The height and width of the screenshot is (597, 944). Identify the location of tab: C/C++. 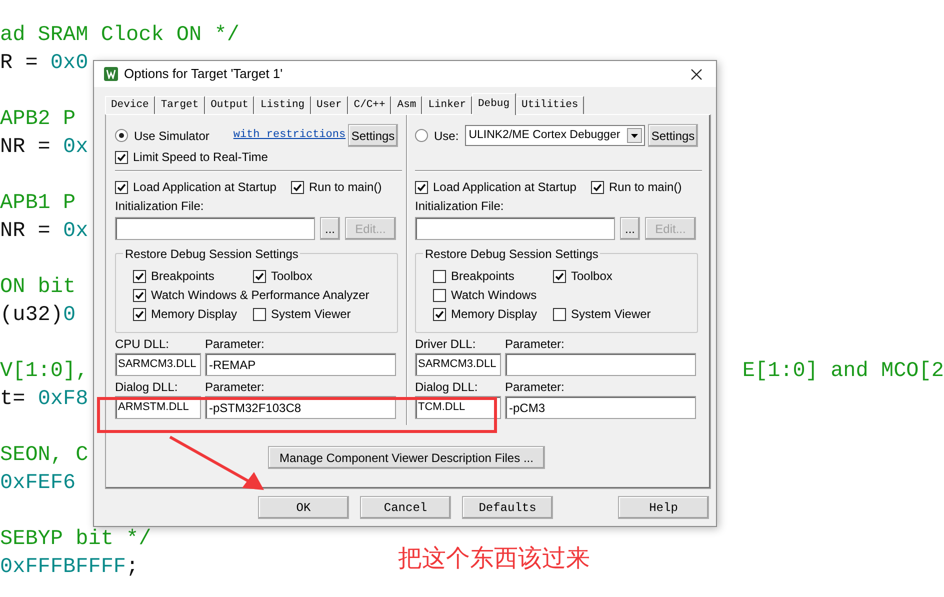
(370, 105).